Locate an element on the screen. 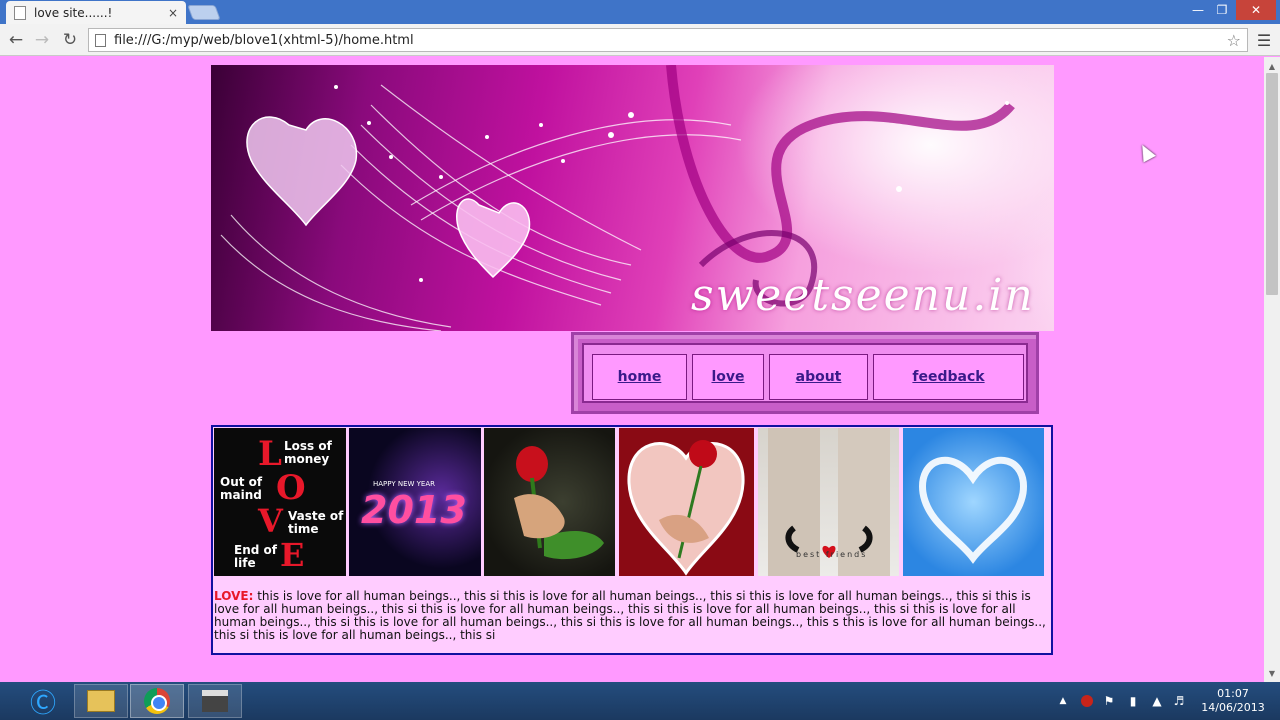 This screenshot has height=720, width=1280. love-label: LOVE: is located at coordinates (234, 596).